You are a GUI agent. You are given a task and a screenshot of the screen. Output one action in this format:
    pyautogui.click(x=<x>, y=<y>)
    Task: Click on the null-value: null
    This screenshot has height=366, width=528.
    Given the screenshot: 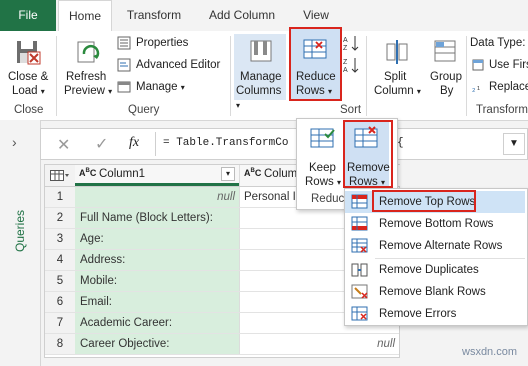 What is the action you would take?
    pyautogui.click(x=226, y=197)
    